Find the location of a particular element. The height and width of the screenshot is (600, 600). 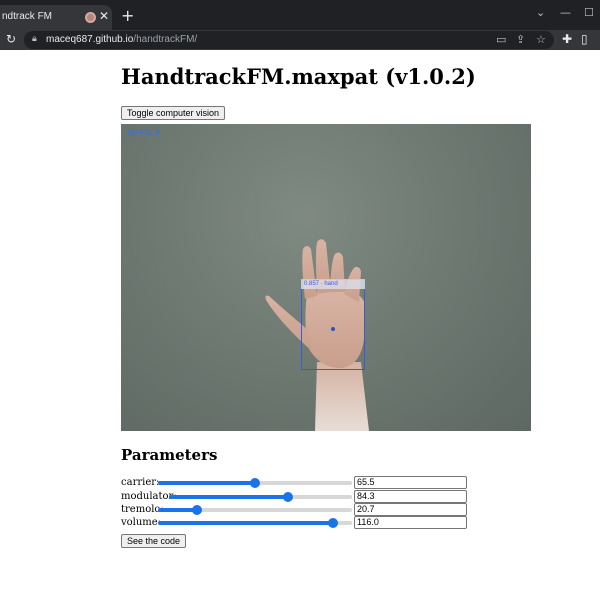

omnibox: 🔒︎ maceq687.github.io/handtrackFM/ ▭ ⇪ ☆ is located at coordinates (289, 40).